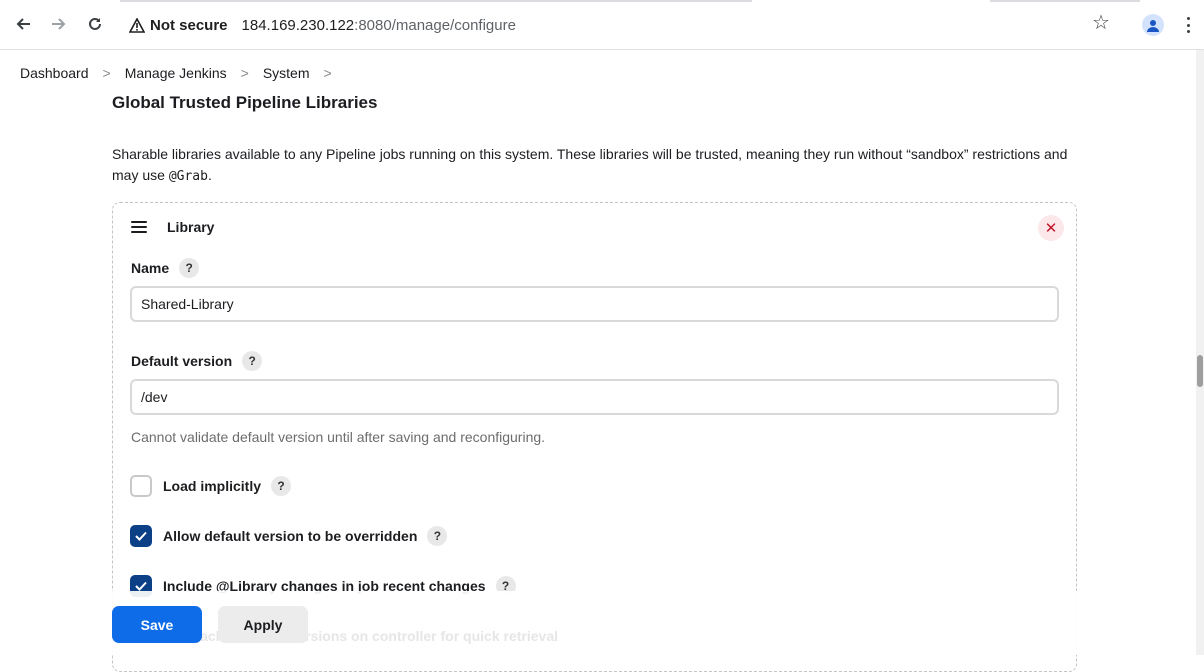  Describe the element at coordinates (598, 72) in the screenshot. I see `breadcrumb: Dashboard > Manage Jenkins > System >` at that location.